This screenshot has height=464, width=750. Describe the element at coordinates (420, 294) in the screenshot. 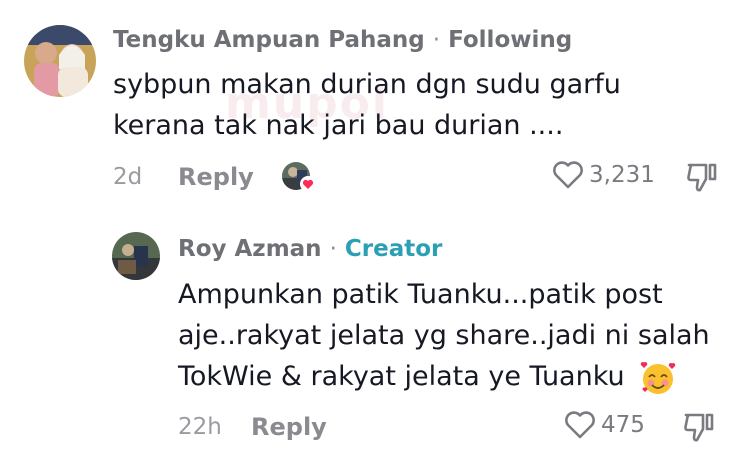

I see `comment-text-line: Ampunkan patik Tuanku...patik post` at that location.